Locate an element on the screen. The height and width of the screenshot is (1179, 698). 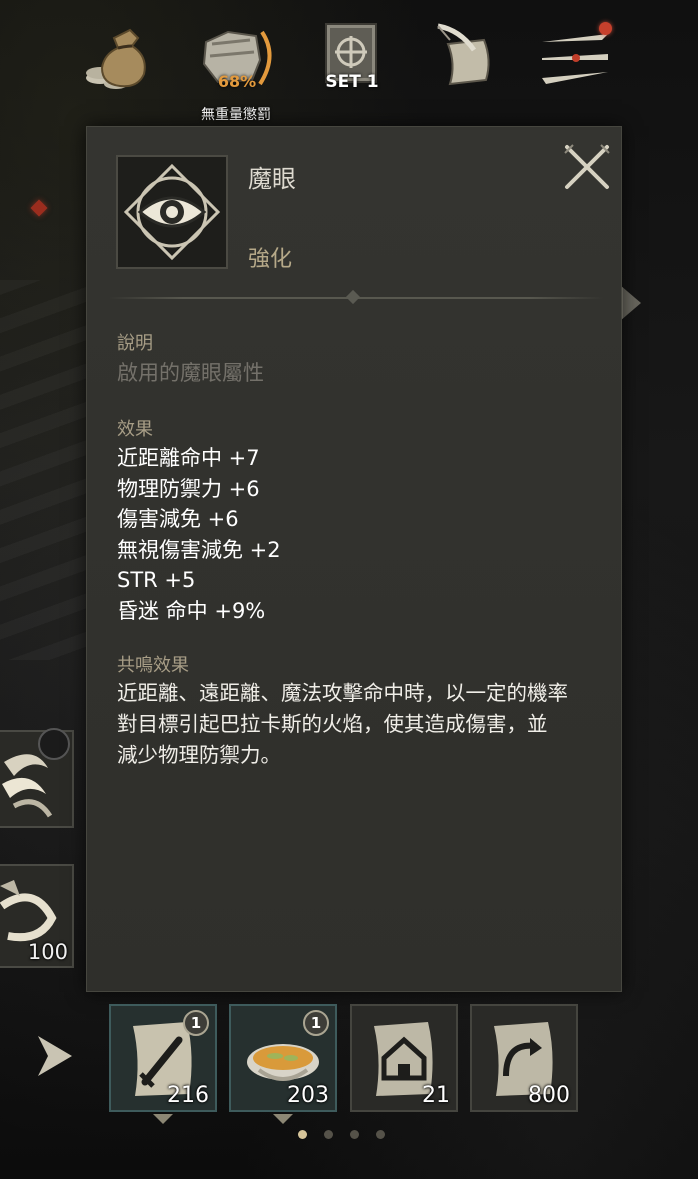
effect-item: 昏迷 命中 +9% is located at coordinates (191, 610).